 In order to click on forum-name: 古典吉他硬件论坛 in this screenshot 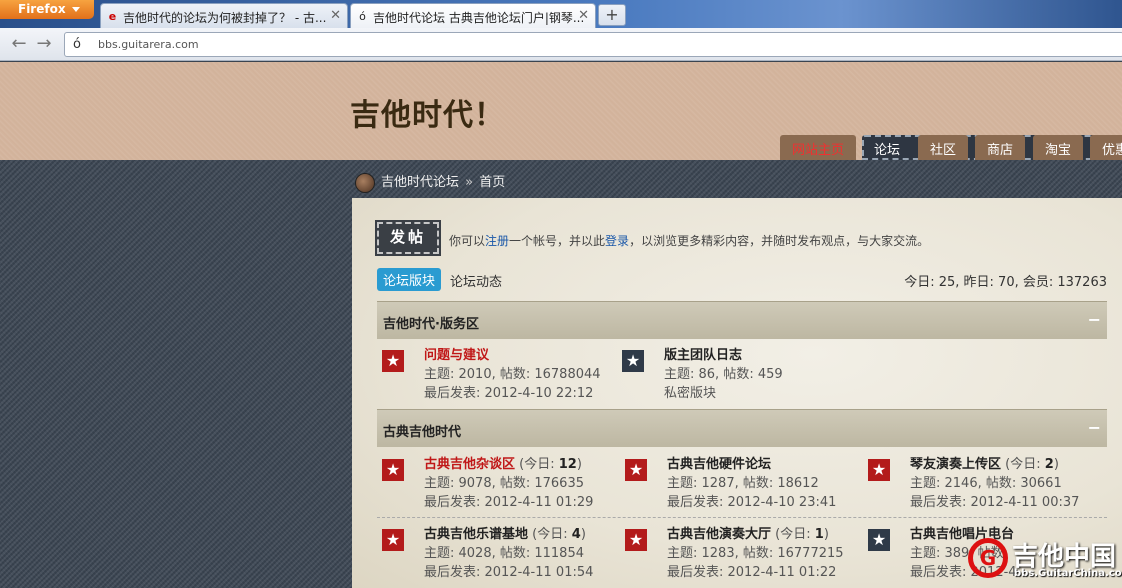, I will do `click(772, 464)`.